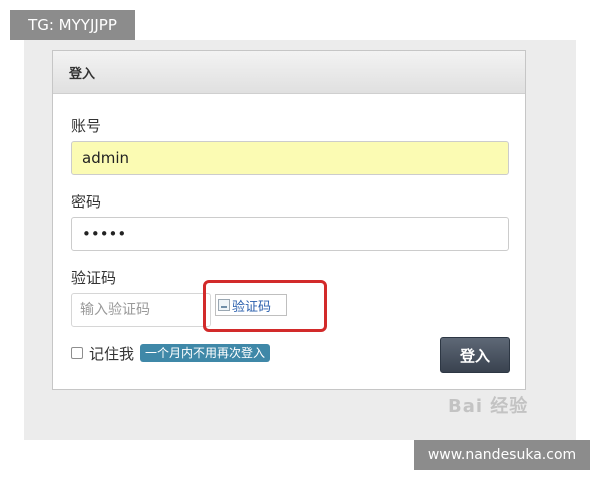 This screenshot has width=600, height=480. What do you see at coordinates (86, 202) in the screenshot?
I see `password-label: 密码` at bounding box center [86, 202].